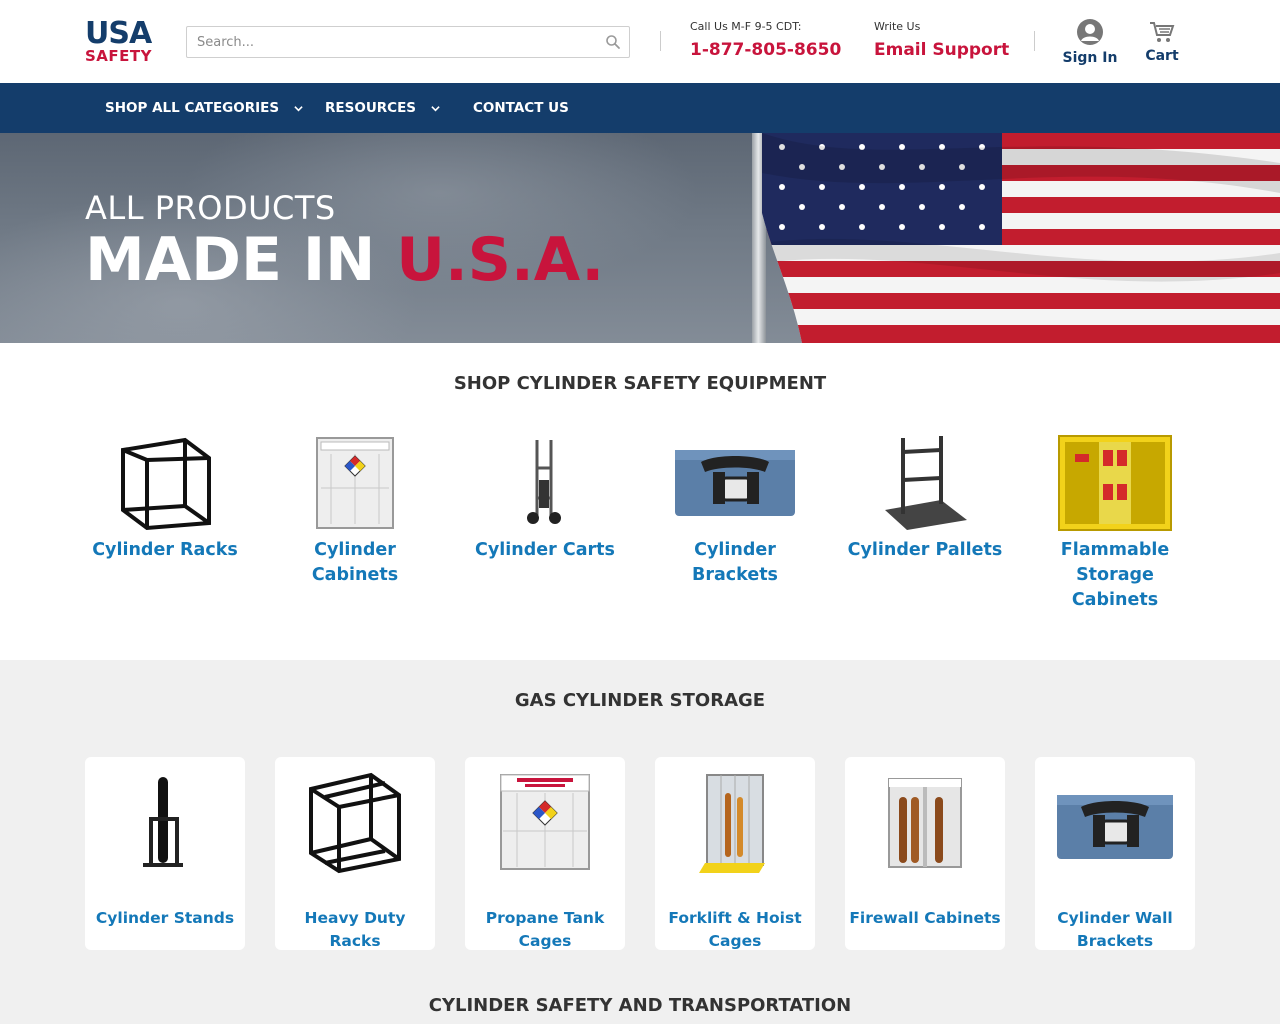 This screenshot has width=1280, height=1024. Describe the element at coordinates (613, 42) in the screenshot. I see `search-icon` at that location.